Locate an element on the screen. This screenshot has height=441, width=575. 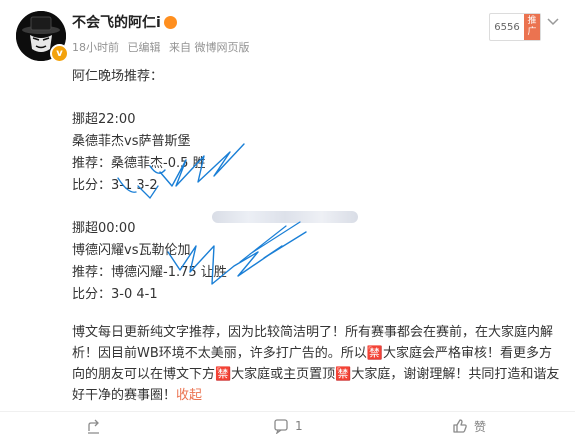
author-name-row: 不会飞的阿仁i is located at coordinates (124, 22).